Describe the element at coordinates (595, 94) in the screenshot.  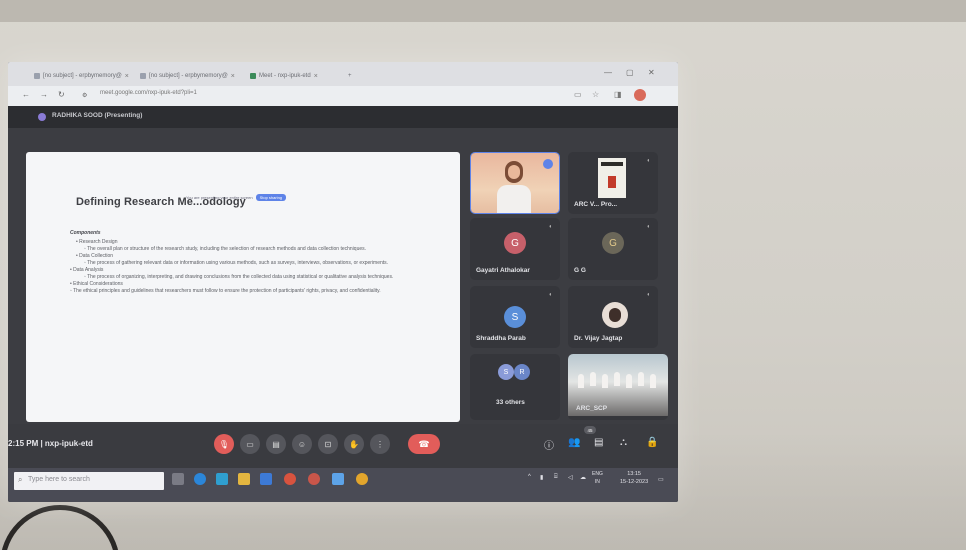
I see `bookmark-star-icon: ☆` at that location.